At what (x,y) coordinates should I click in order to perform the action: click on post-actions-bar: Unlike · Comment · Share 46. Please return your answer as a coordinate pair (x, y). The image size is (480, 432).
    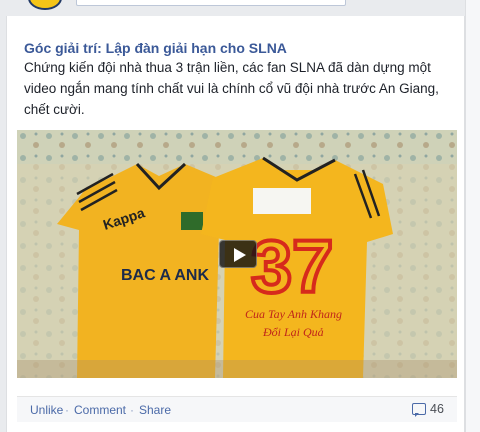
    Looking at the image, I should click on (237, 409).